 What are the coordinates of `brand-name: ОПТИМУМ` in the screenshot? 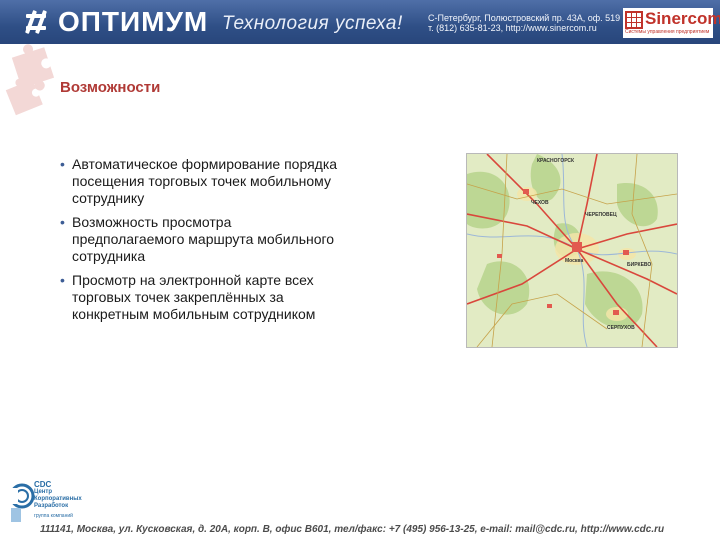 It's located at (133, 21).